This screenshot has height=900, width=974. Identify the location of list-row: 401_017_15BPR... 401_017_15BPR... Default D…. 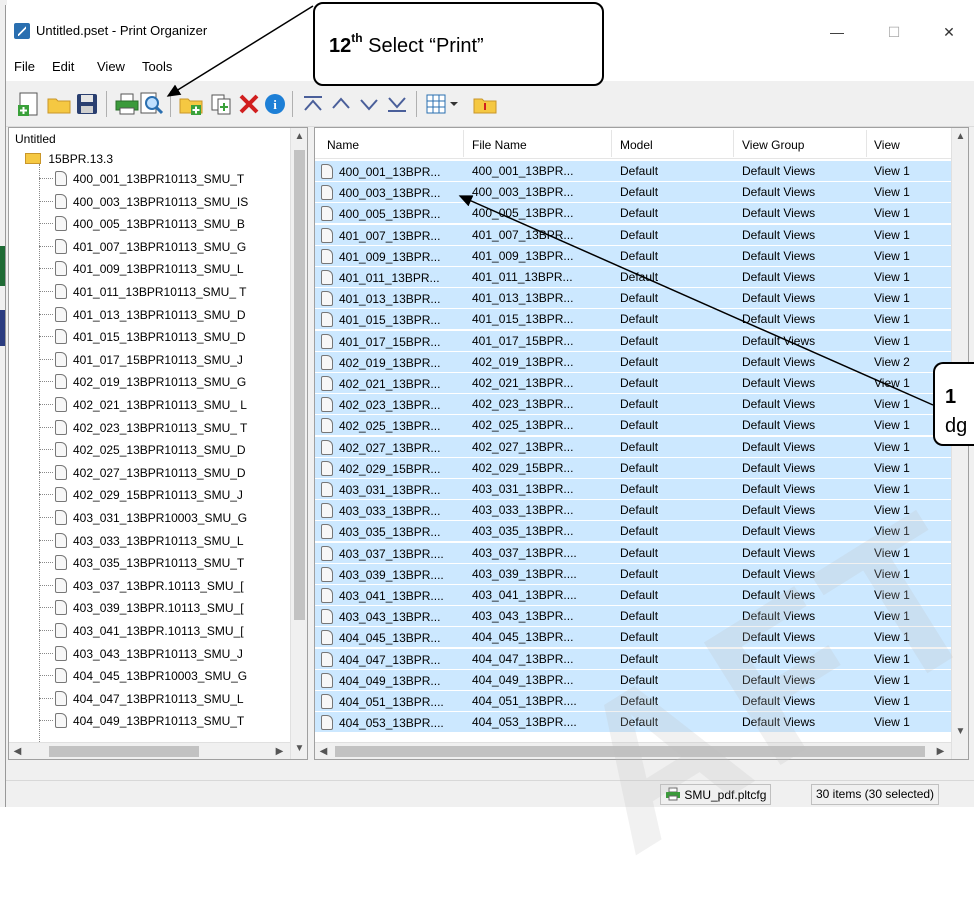
(635, 340).